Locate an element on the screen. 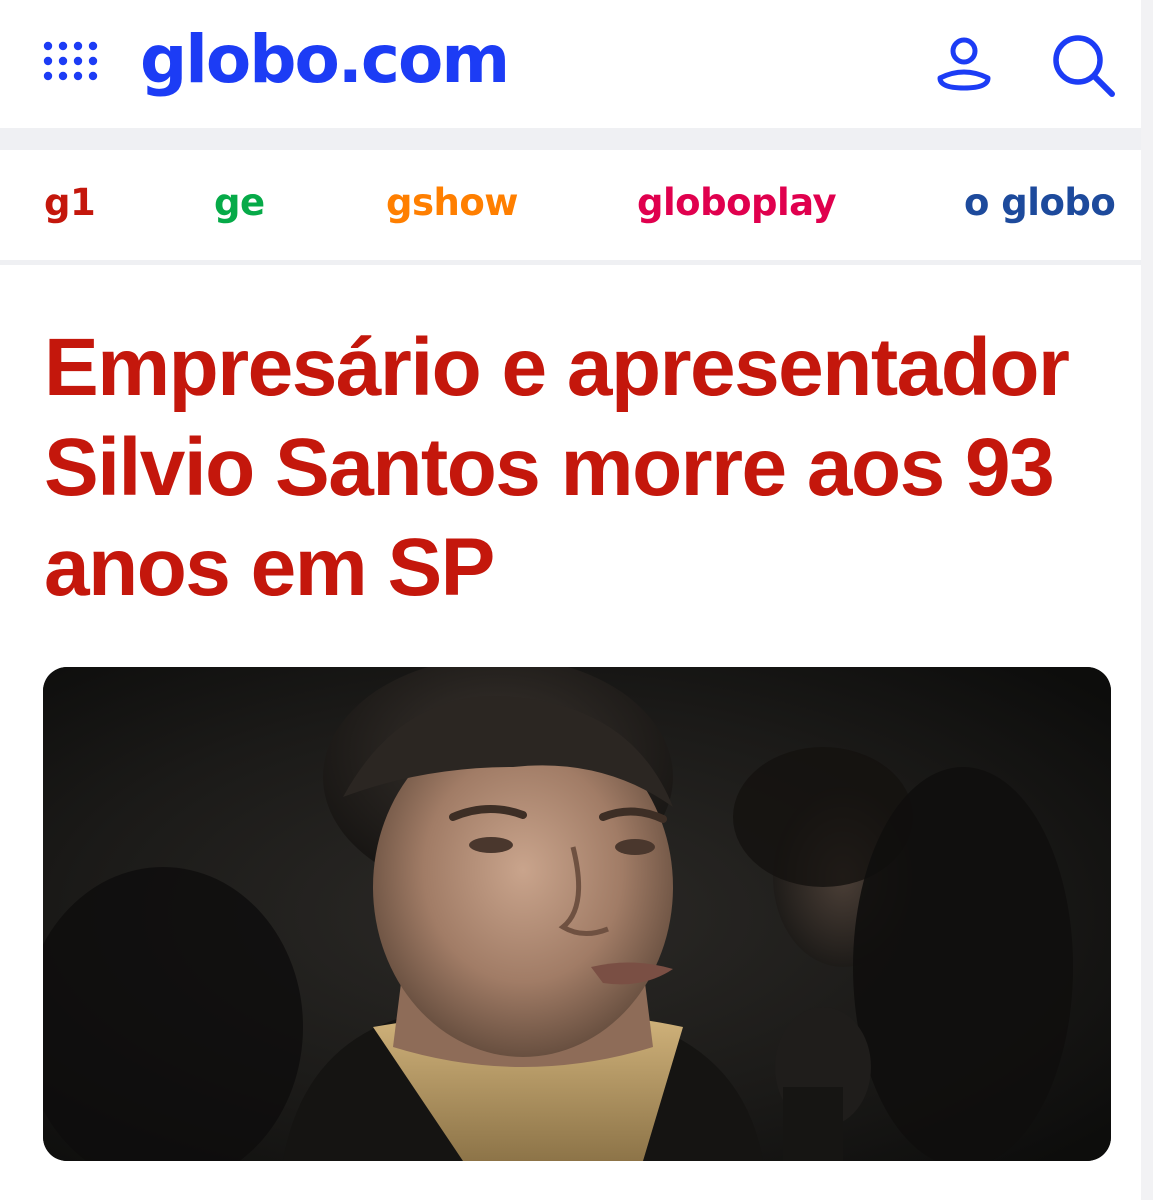 The height and width of the screenshot is (1200, 1153). portal-nav: g1 ge gshow globoplay o globo is located at coordinates (576, 205).